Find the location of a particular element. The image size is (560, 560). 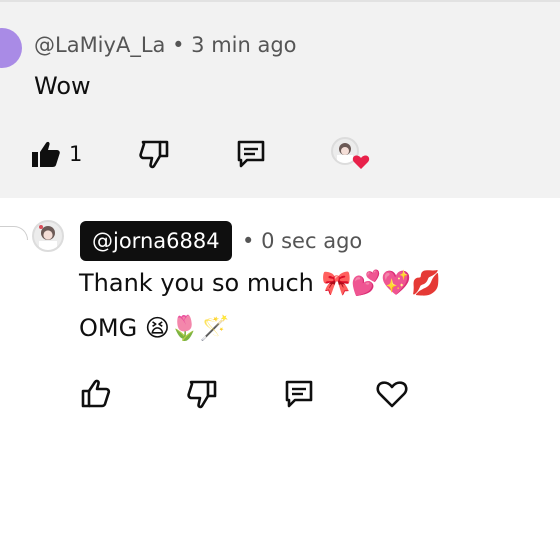

reply-button is located at coordinates (251, 154).